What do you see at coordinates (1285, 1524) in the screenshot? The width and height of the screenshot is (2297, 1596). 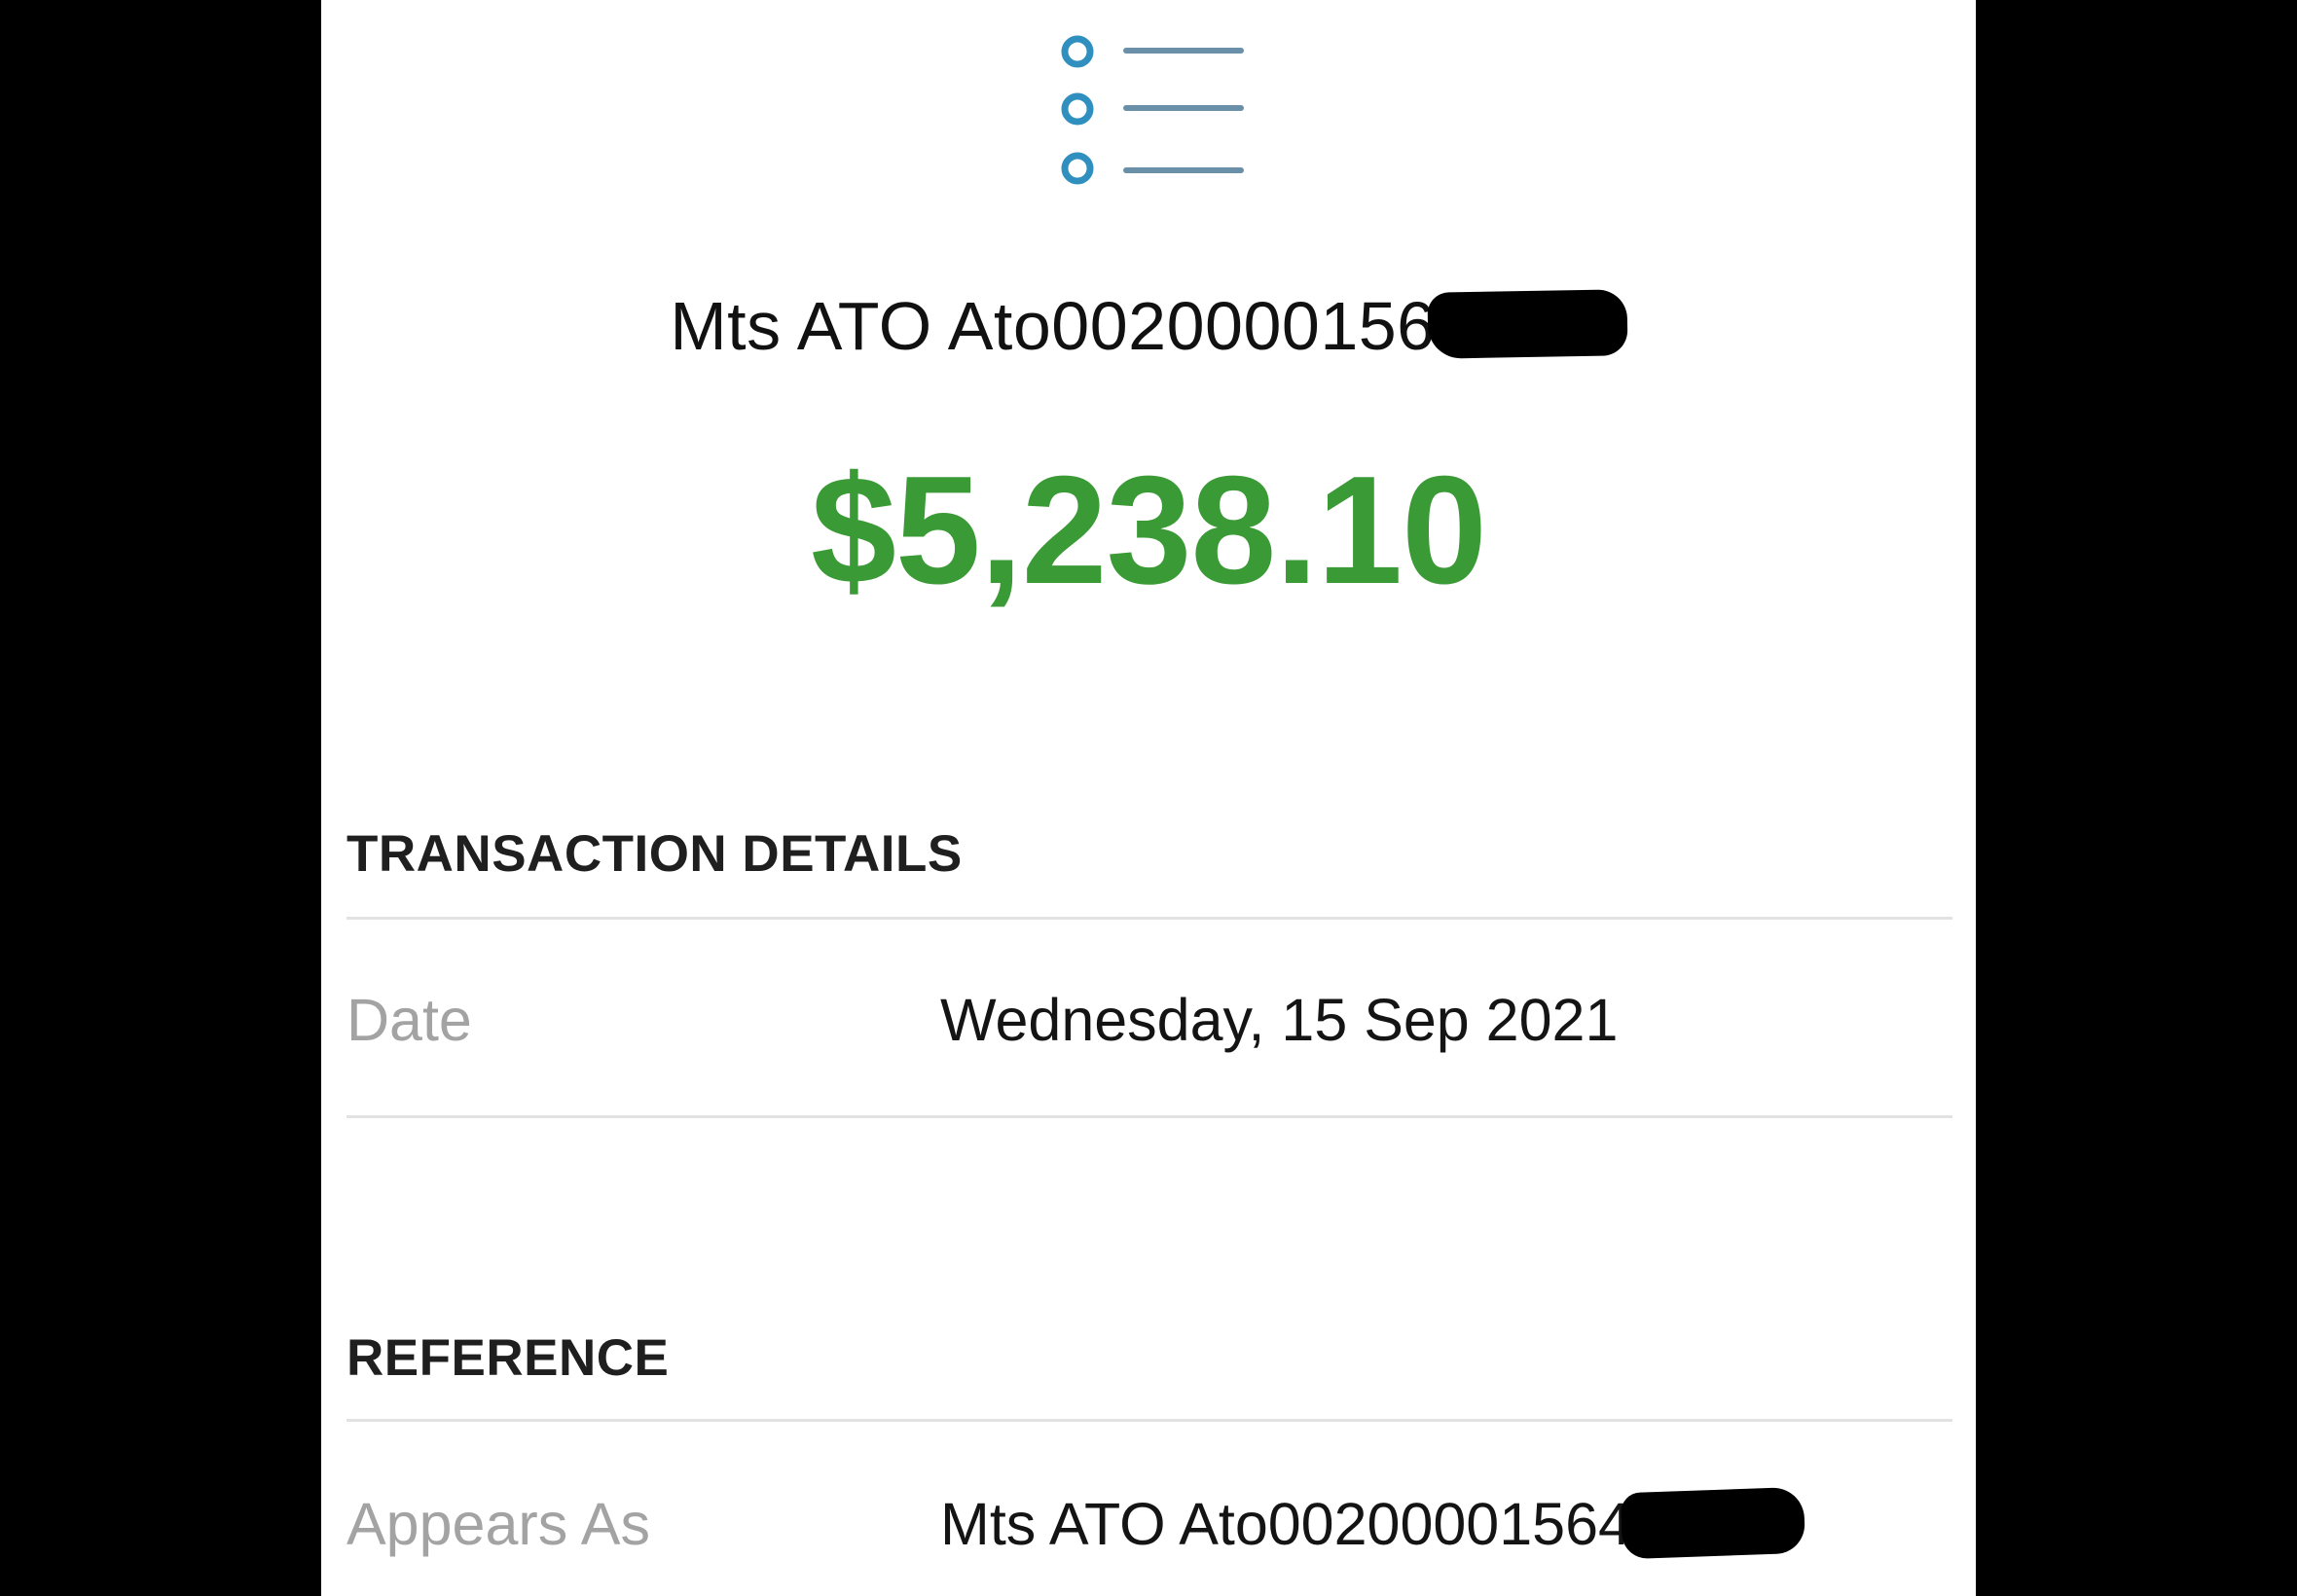 I see `appears-as-text: Mts ATO Ato00200001564` at bounding box center [1285, 1524].